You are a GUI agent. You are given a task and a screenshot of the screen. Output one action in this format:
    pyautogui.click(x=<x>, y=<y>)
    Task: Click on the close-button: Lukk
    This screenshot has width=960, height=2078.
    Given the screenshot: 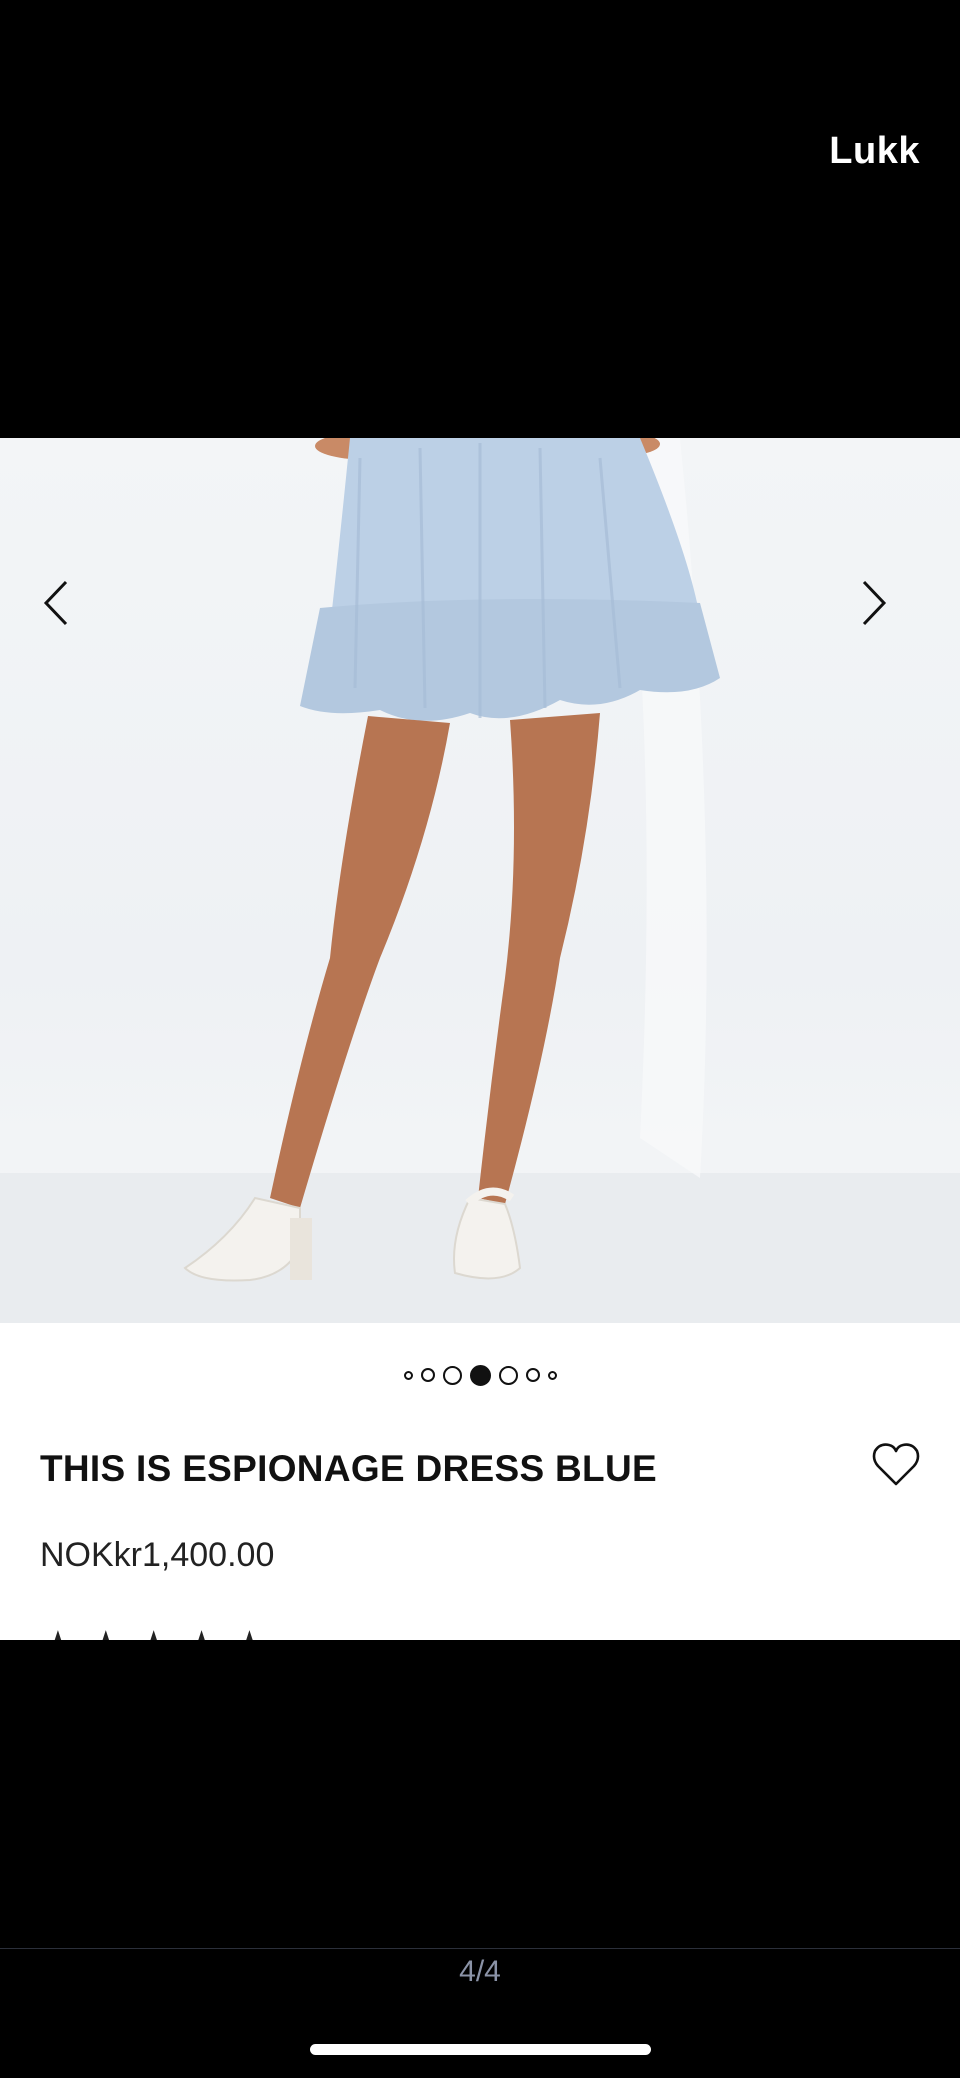 What is the action you would take?
    pyautogui.click(x=874, y=151)
    